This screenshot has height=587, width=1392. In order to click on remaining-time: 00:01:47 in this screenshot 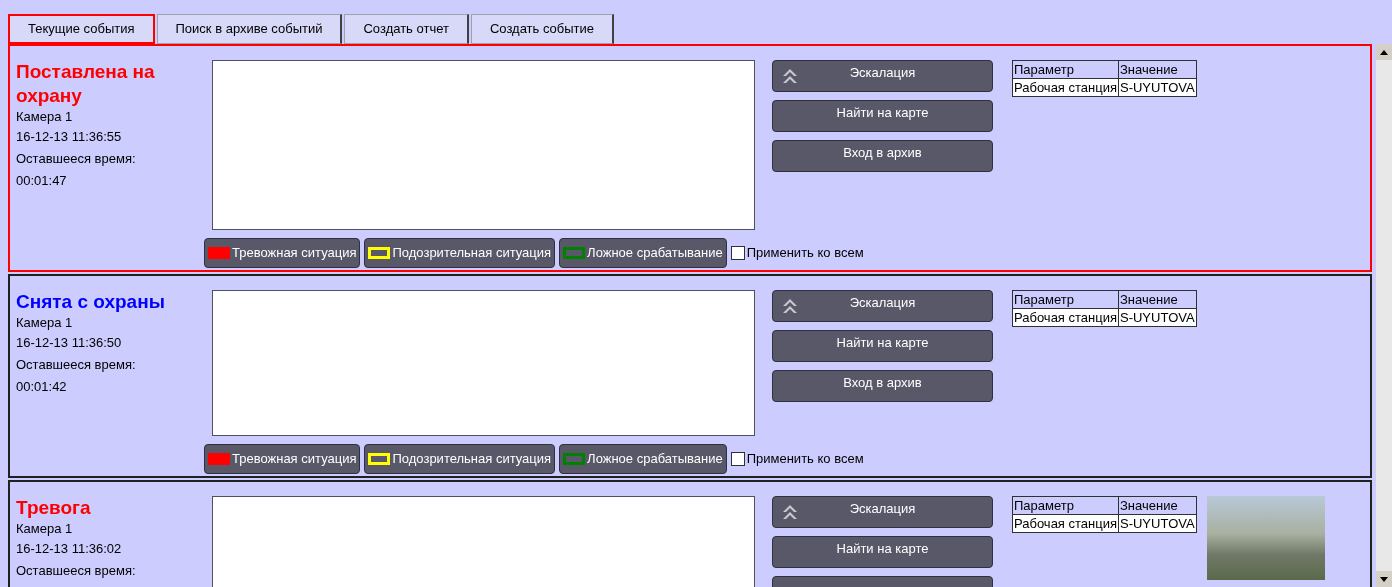, I will do `click(42, 181)`.